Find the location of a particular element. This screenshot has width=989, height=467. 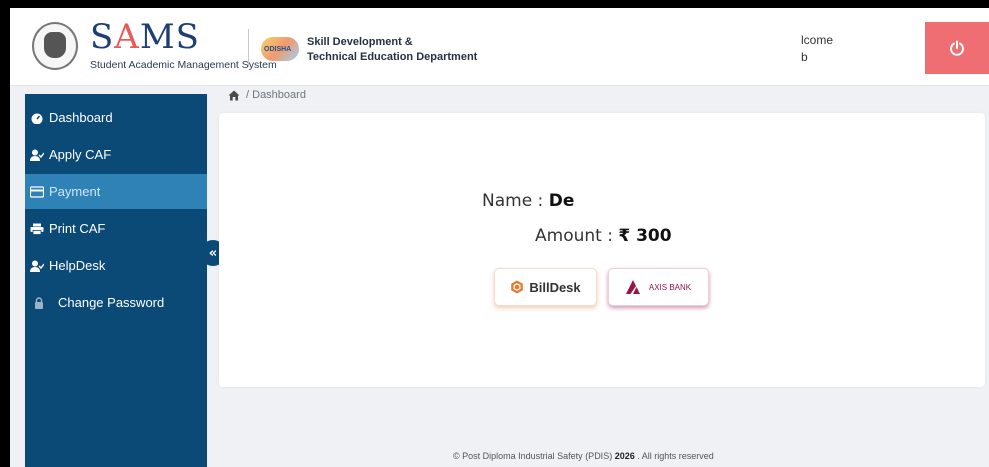

footer-prefix: © Post Diploma Industrial Safety (PDIS) is located at coordinates (534, 456).